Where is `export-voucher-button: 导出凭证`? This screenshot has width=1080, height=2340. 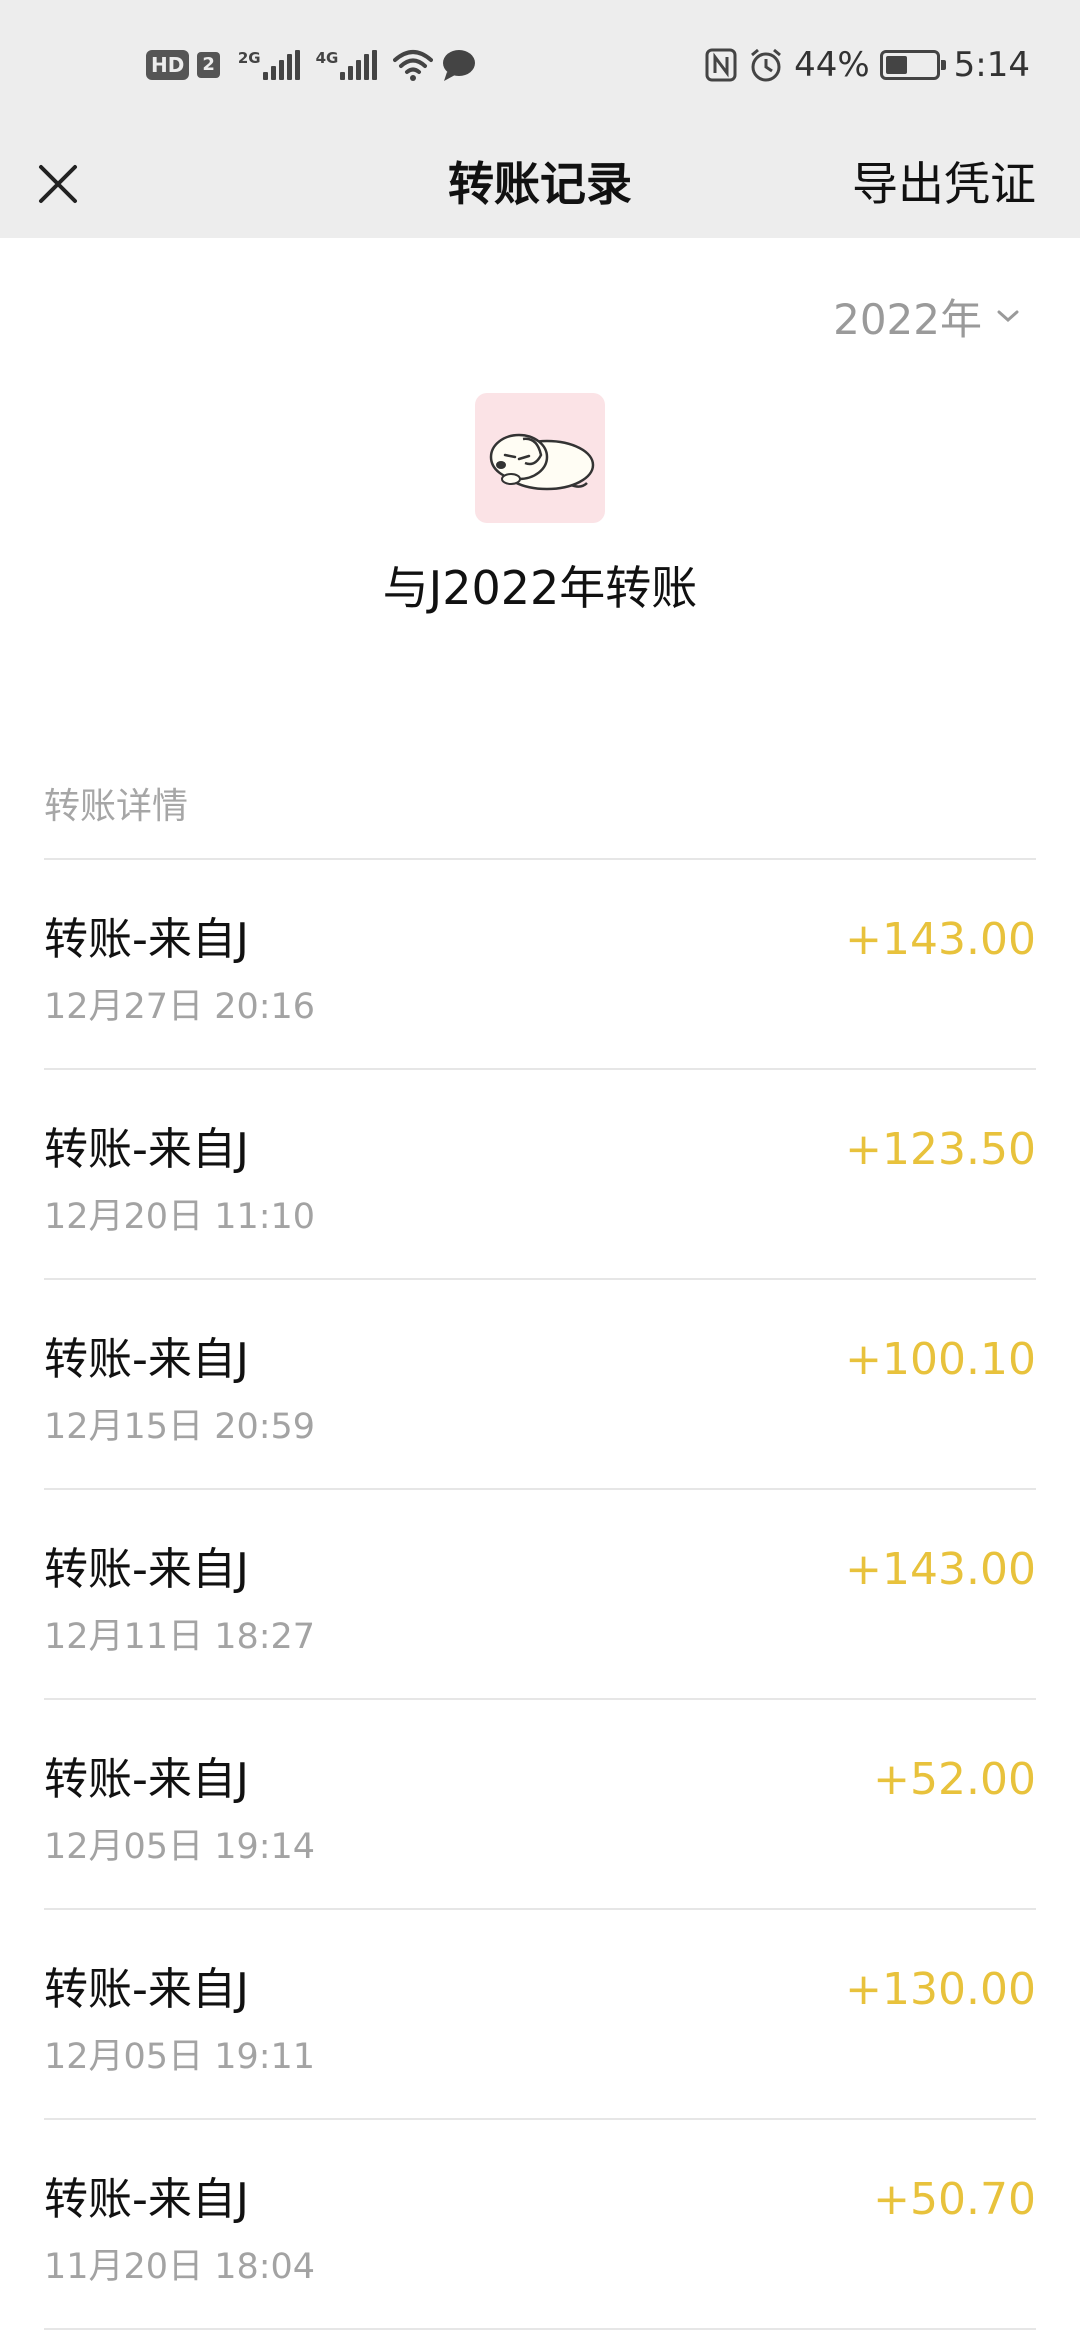 export-voucher-button: 导出凭证 is located at coordinates (944, 184).